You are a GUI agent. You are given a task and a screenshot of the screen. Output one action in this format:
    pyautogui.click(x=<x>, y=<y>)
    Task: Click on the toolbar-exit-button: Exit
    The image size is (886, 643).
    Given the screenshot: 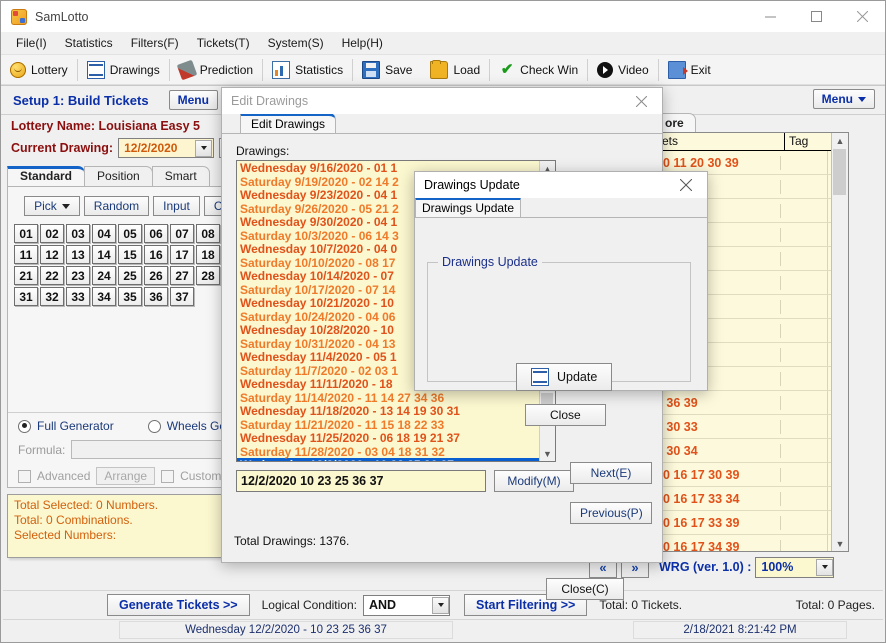 What is the action you would take?
    pyautogui.click(x=689, y=70)
    